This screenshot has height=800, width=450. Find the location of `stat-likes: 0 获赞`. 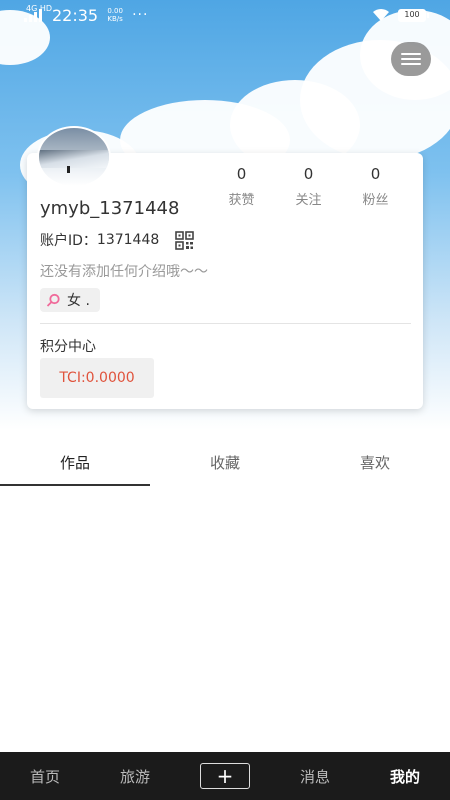

stat-likes: 0 获赞 is located at coordinates (241, 186).